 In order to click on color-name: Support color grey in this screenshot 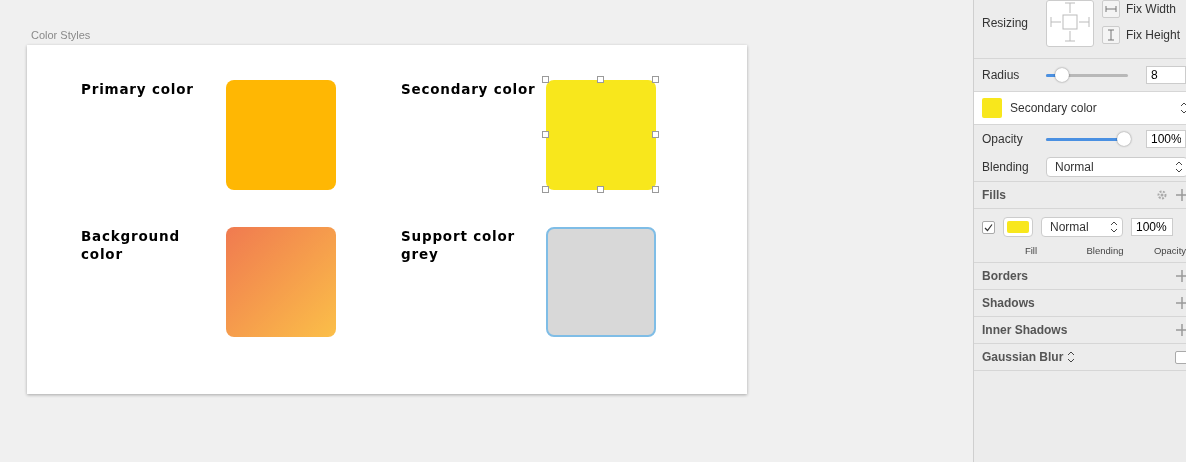, I will do `click(458, 245)`.